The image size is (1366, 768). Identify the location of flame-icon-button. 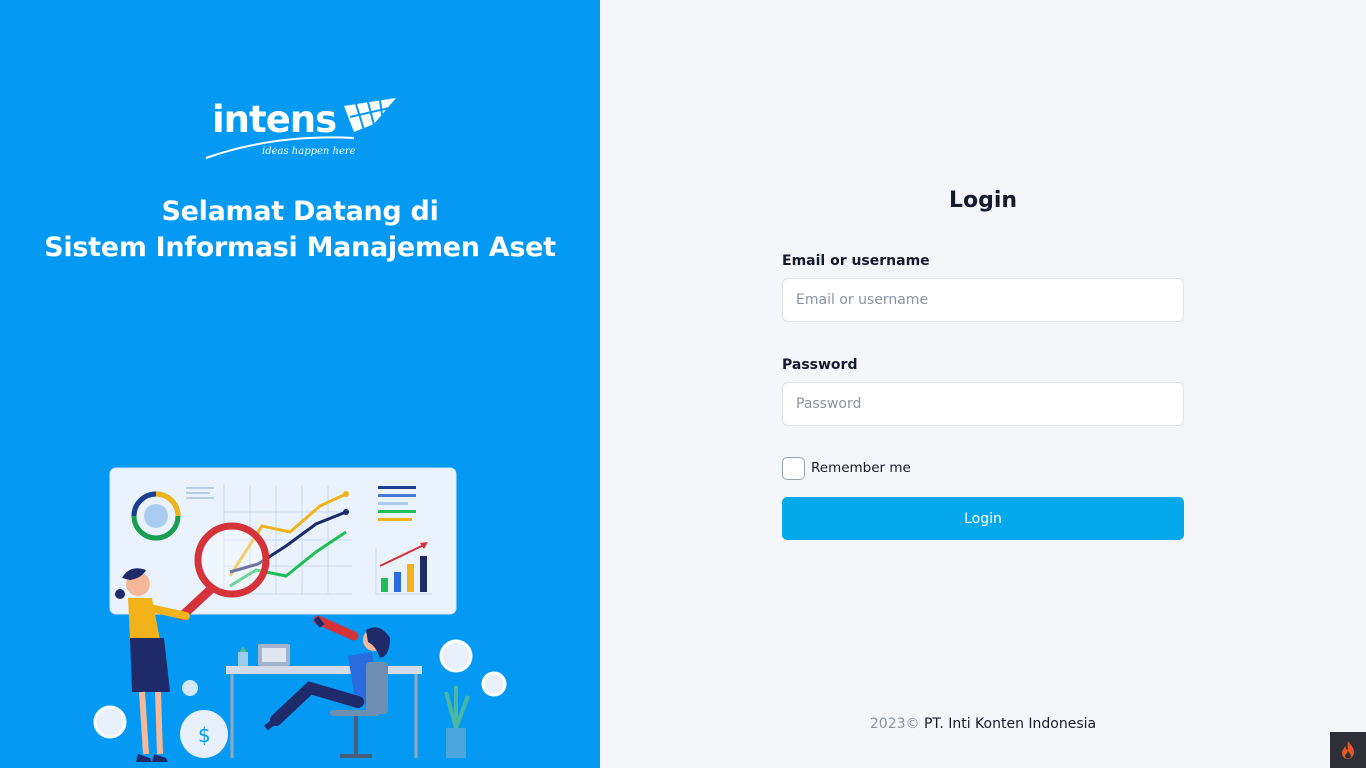
(1348, 750).